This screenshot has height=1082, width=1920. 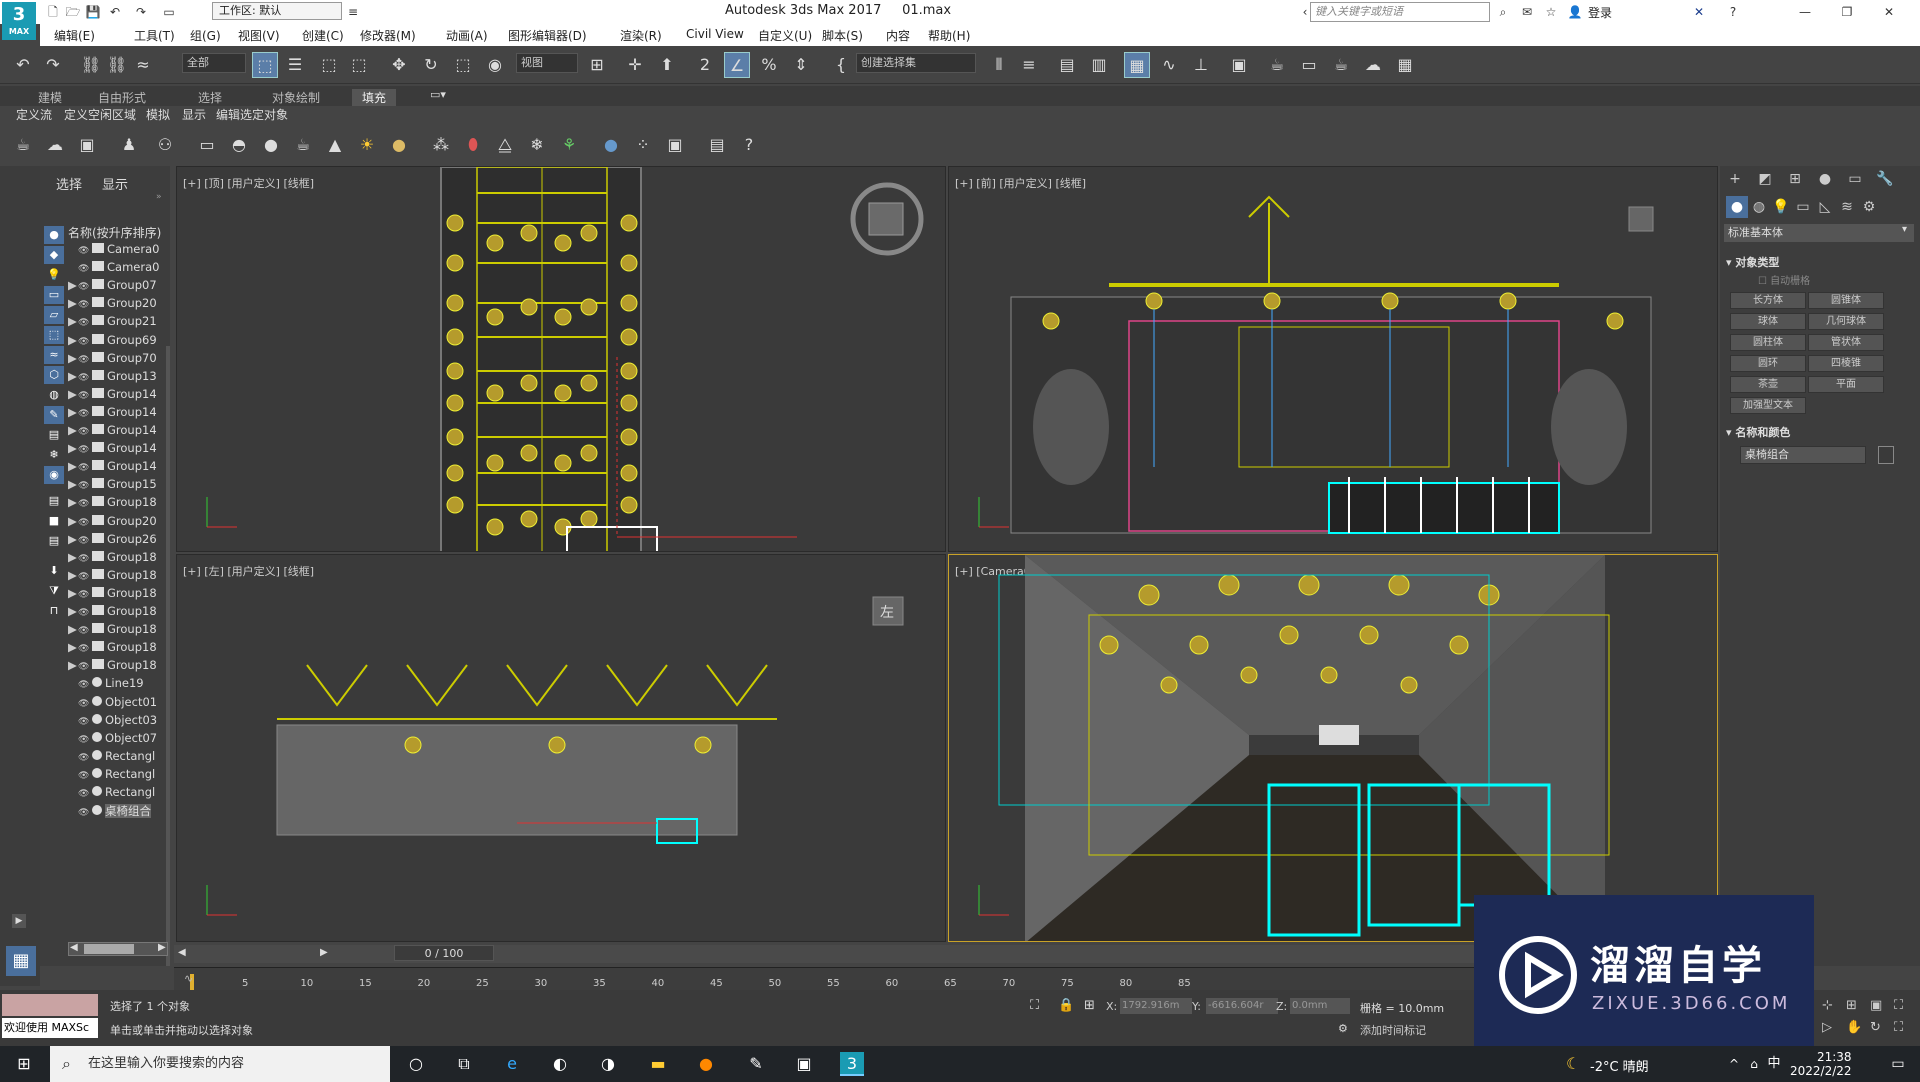 I want to click on ribbon-panel-item: 编辑选定对象, so click(x=252, y=114).